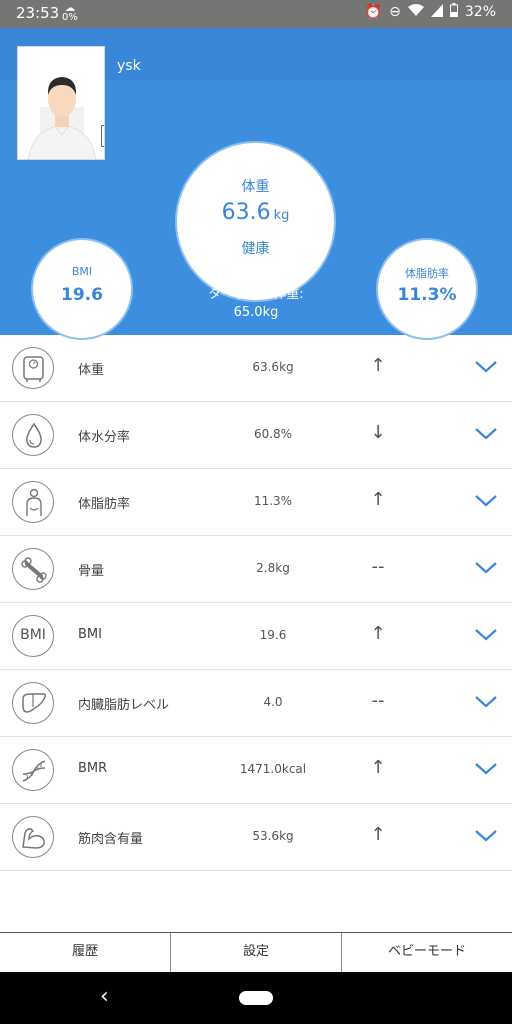 This screenshot has width=512, height=1024. Describe the element at coordinates (33, 502) in the screenshot. I see `body-fat-icon` at that location.